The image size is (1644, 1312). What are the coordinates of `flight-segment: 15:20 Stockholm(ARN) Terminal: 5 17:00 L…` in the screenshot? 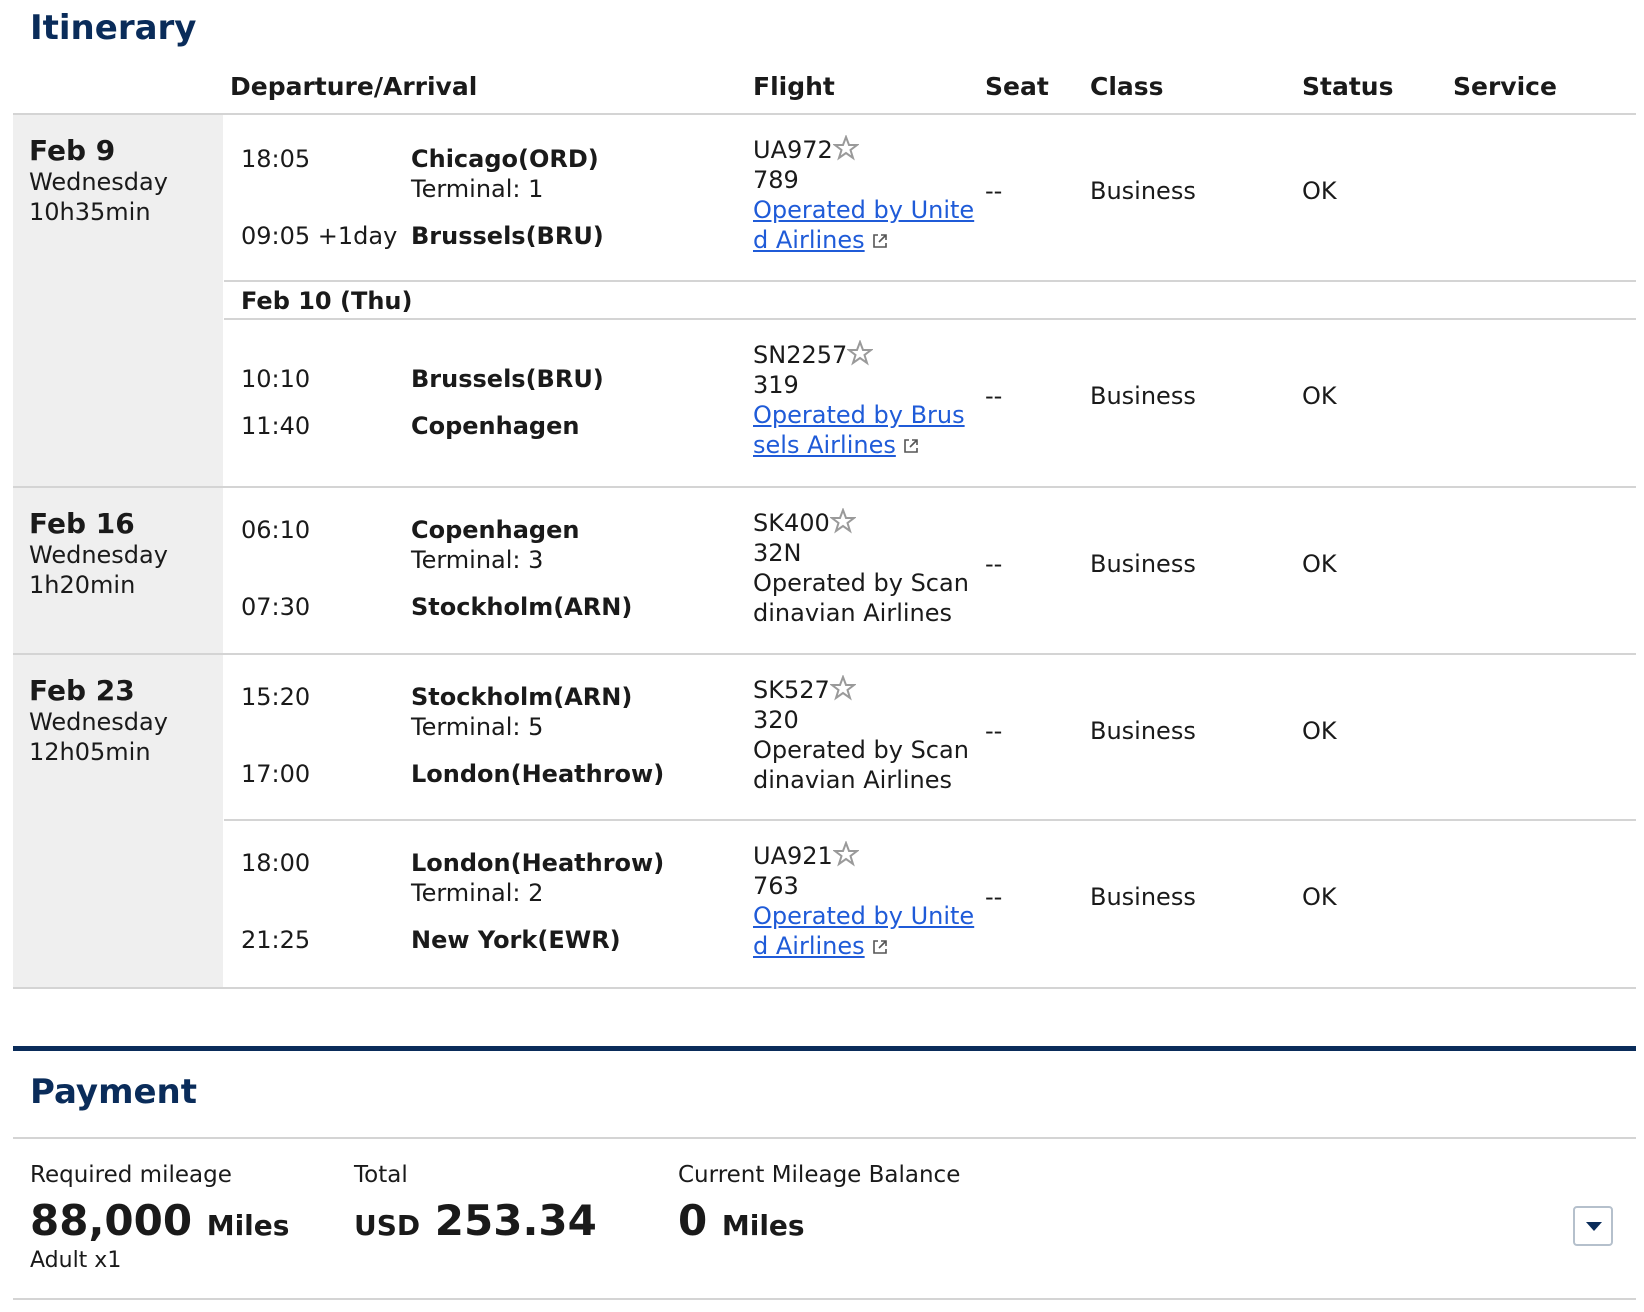 It's located at (930, 737).